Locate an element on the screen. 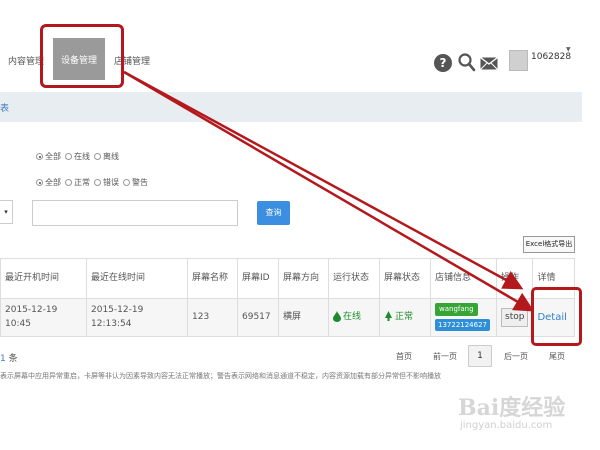  run-status-filter: 全部 在线 离线 is located at coordinates (75, 156).